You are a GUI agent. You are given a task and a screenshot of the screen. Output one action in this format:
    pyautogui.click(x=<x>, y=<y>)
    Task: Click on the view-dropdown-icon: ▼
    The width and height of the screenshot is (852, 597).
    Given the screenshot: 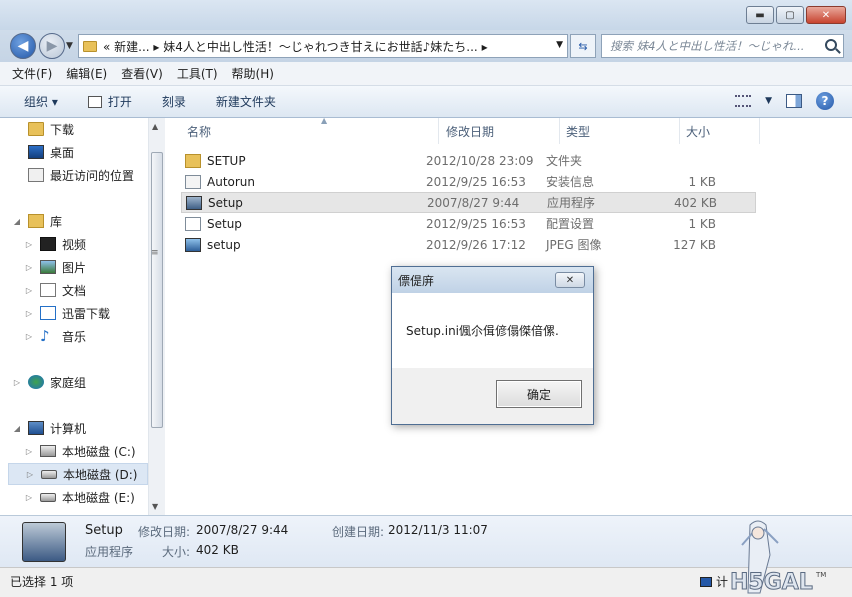 What is the action you would take?
    pyautogui.click(x=768, y=101)
    